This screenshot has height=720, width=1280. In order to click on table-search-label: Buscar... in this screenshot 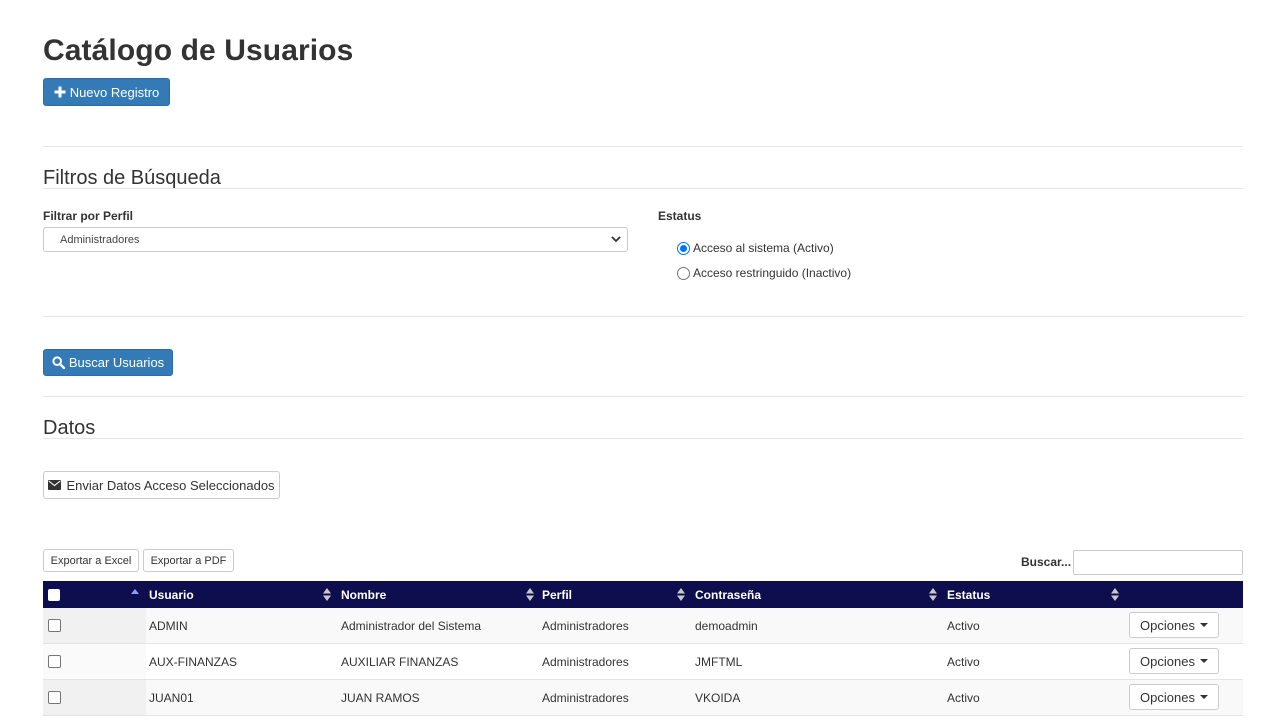, I will do `click(1046, 562)`.